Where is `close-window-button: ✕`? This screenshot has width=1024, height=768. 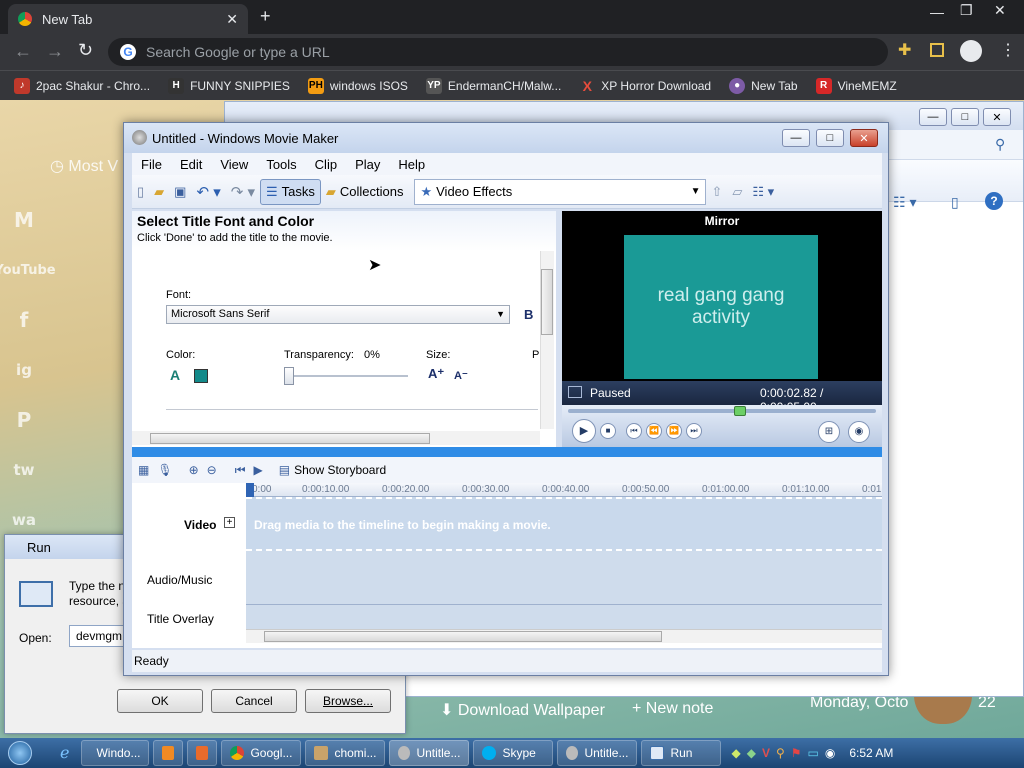
close-window-button: ✕ is located at coordinates (1000, 10).